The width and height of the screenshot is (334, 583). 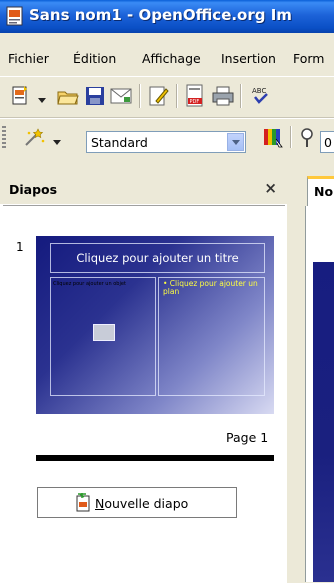 I want to click on export-pdf-icon: PDF, so click(x=195, y=97).